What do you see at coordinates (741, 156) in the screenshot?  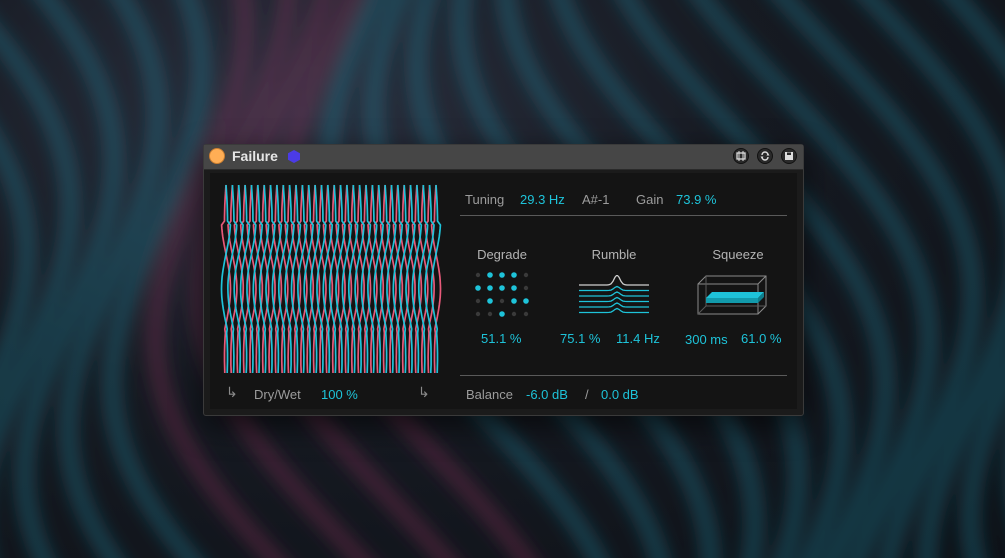 I see `map-icon` at bounding box center [741, 156].